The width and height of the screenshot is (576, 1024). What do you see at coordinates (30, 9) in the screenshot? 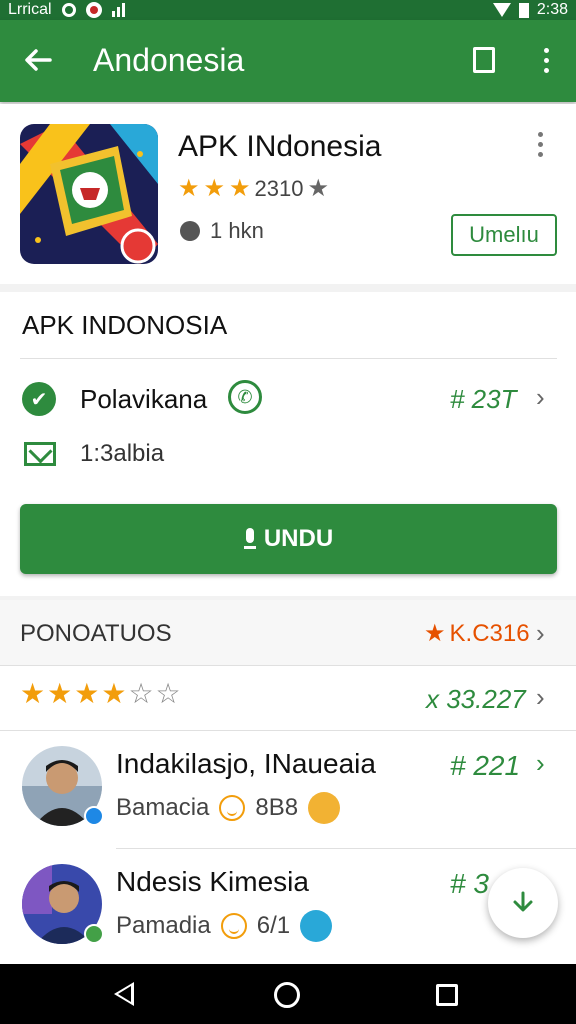
I see `carrier-label: Lrrical` at bounding box center [30, 9].